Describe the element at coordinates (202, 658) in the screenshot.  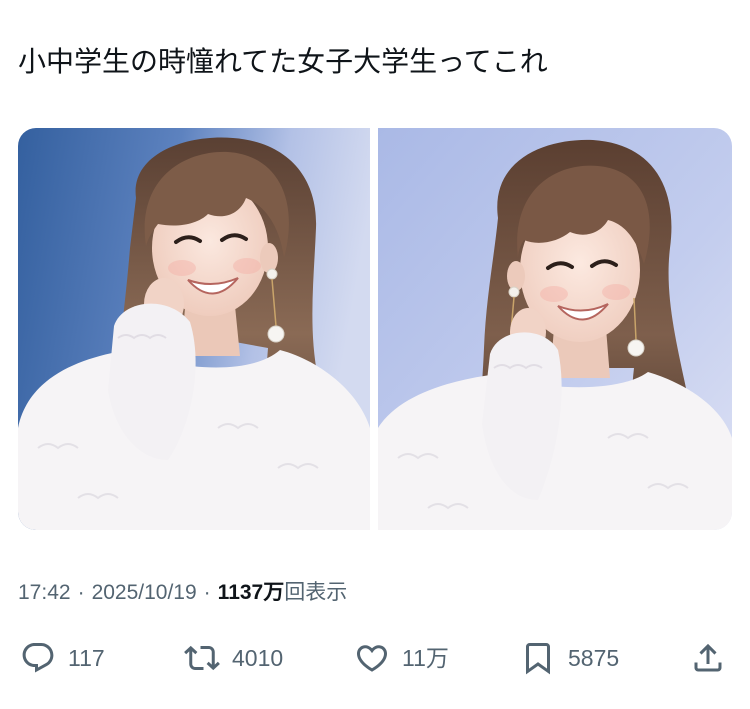
I see `retweet-icon` at that location.